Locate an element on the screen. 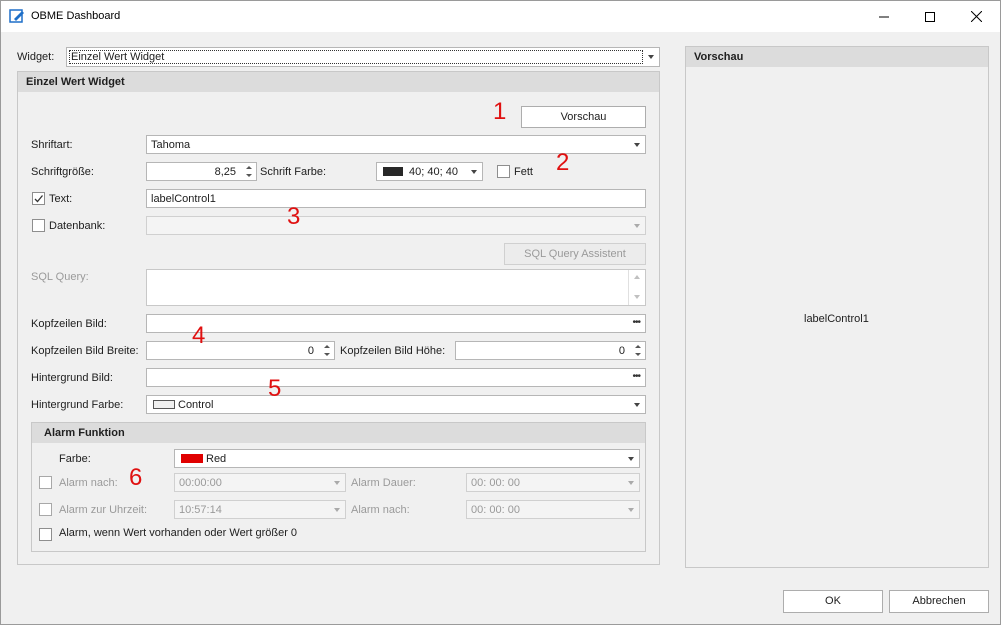 This screenshot has width=1001, height=625. widget-select-value: Einzel Wert Widget is located at coordinates (118, 57).